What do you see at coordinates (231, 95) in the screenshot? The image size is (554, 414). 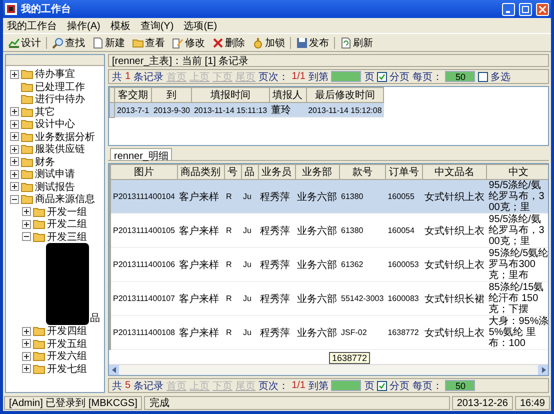 I see `column-header: 填报时间` at bounding box center [231, 95].